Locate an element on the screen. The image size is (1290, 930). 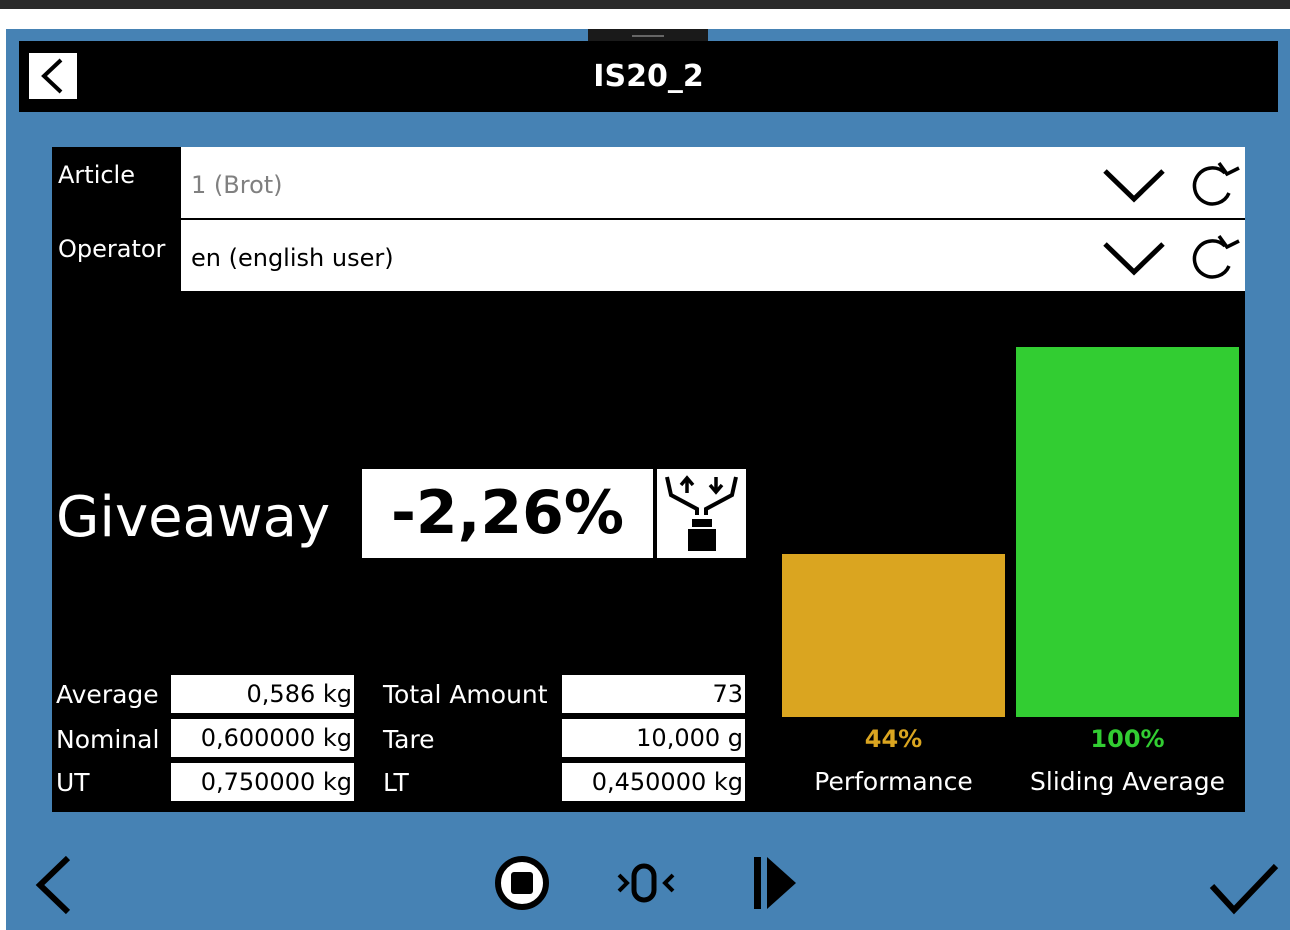
scale-weight-icon is located at coordinates (701, 513).